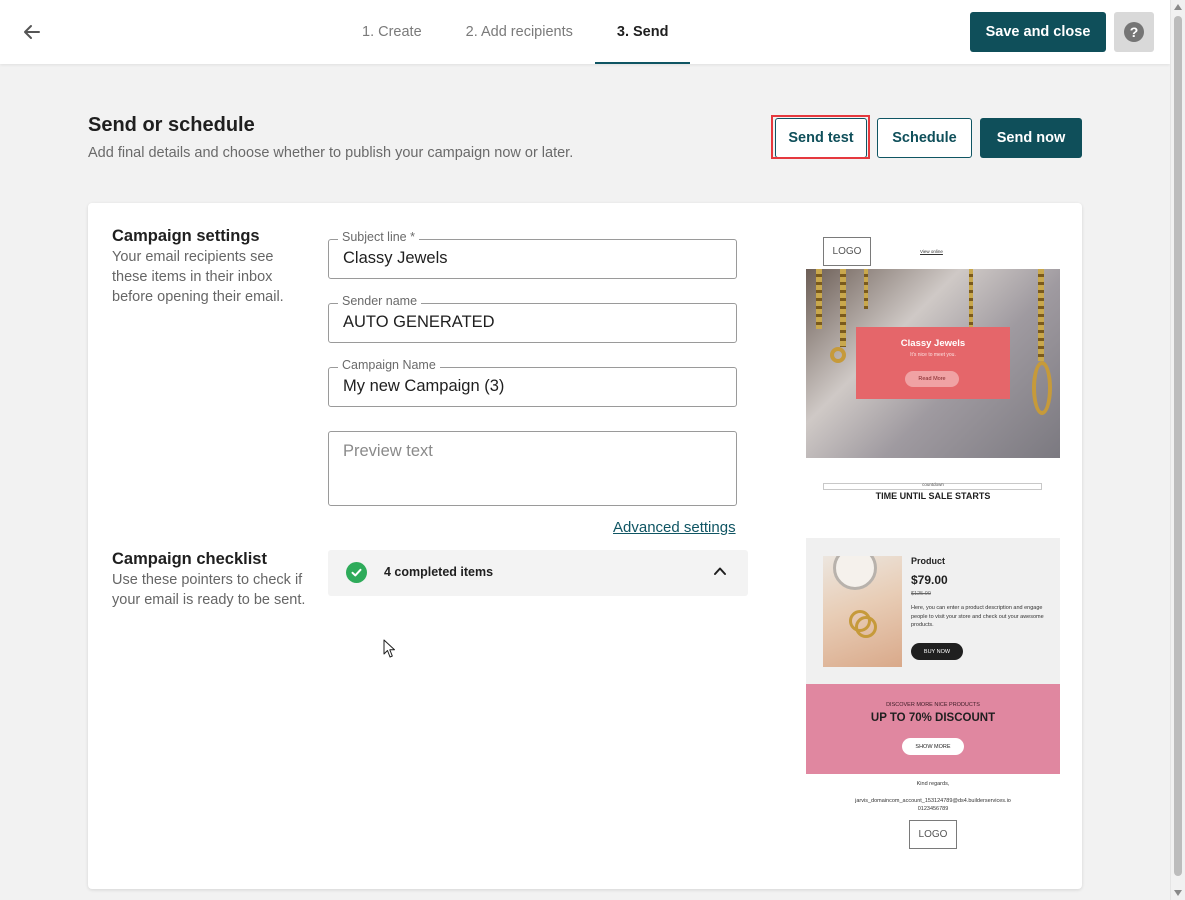  What do you see at coordinates (1038, 32) in the screenshot?
I see `save-and-close-button: Save and close` at bounding box center [1038, 32].